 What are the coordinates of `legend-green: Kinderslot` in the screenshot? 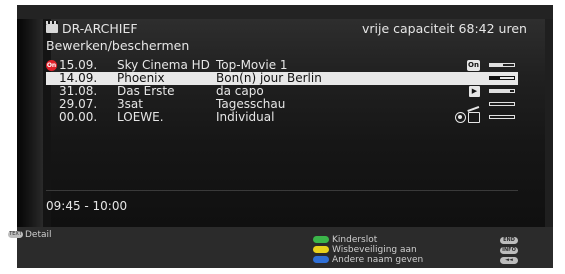 It's located at (345, 240).